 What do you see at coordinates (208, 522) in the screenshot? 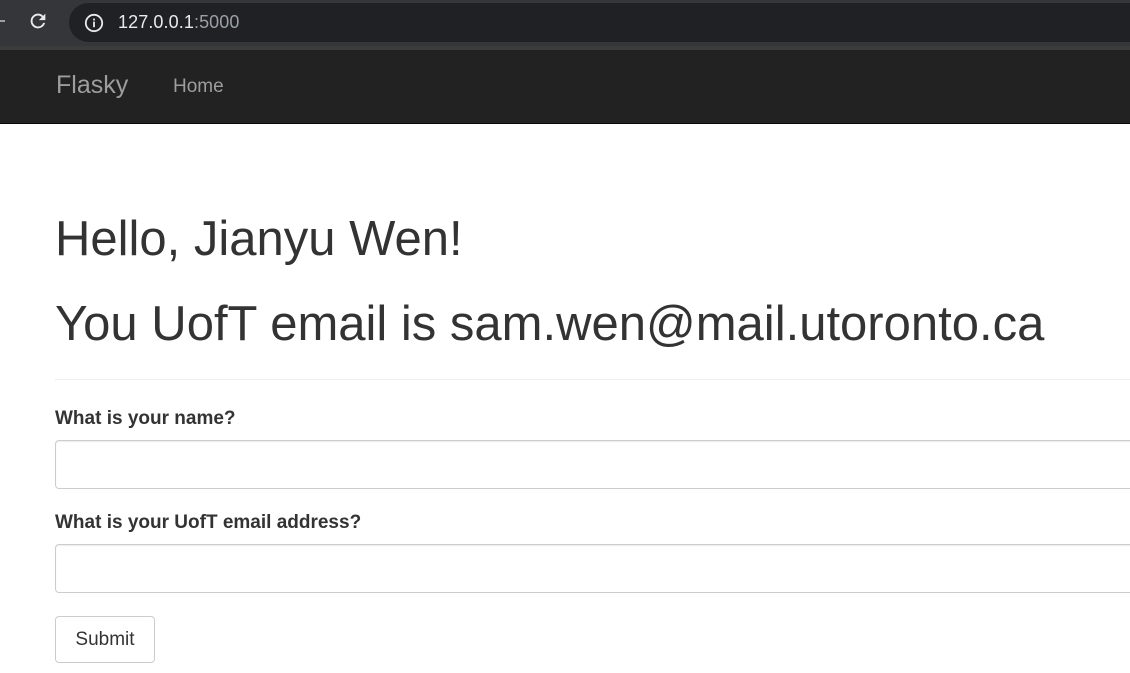
I see `email-label: What is your UofT email address?` at bounding box center [208, 522].